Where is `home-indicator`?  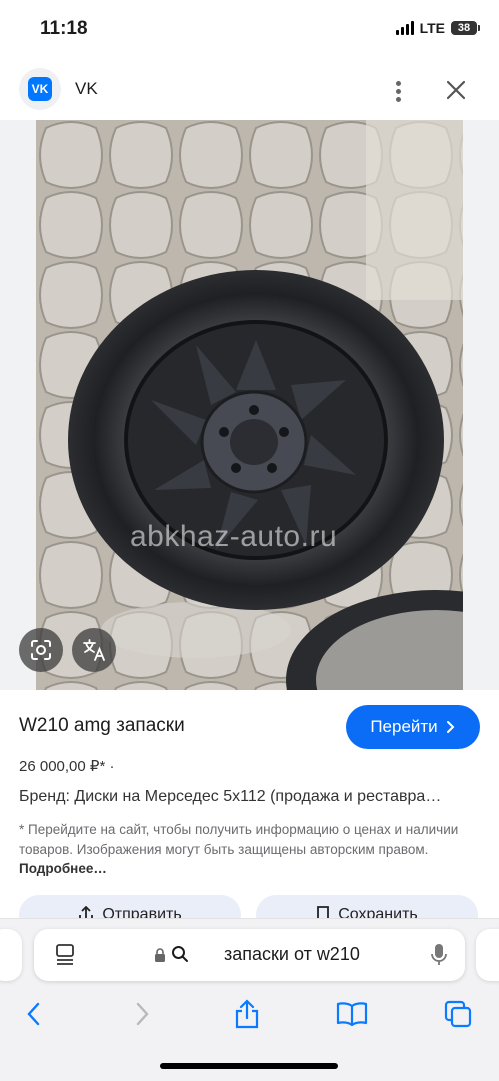 home-indicator is located at coordinates (249, 1066).